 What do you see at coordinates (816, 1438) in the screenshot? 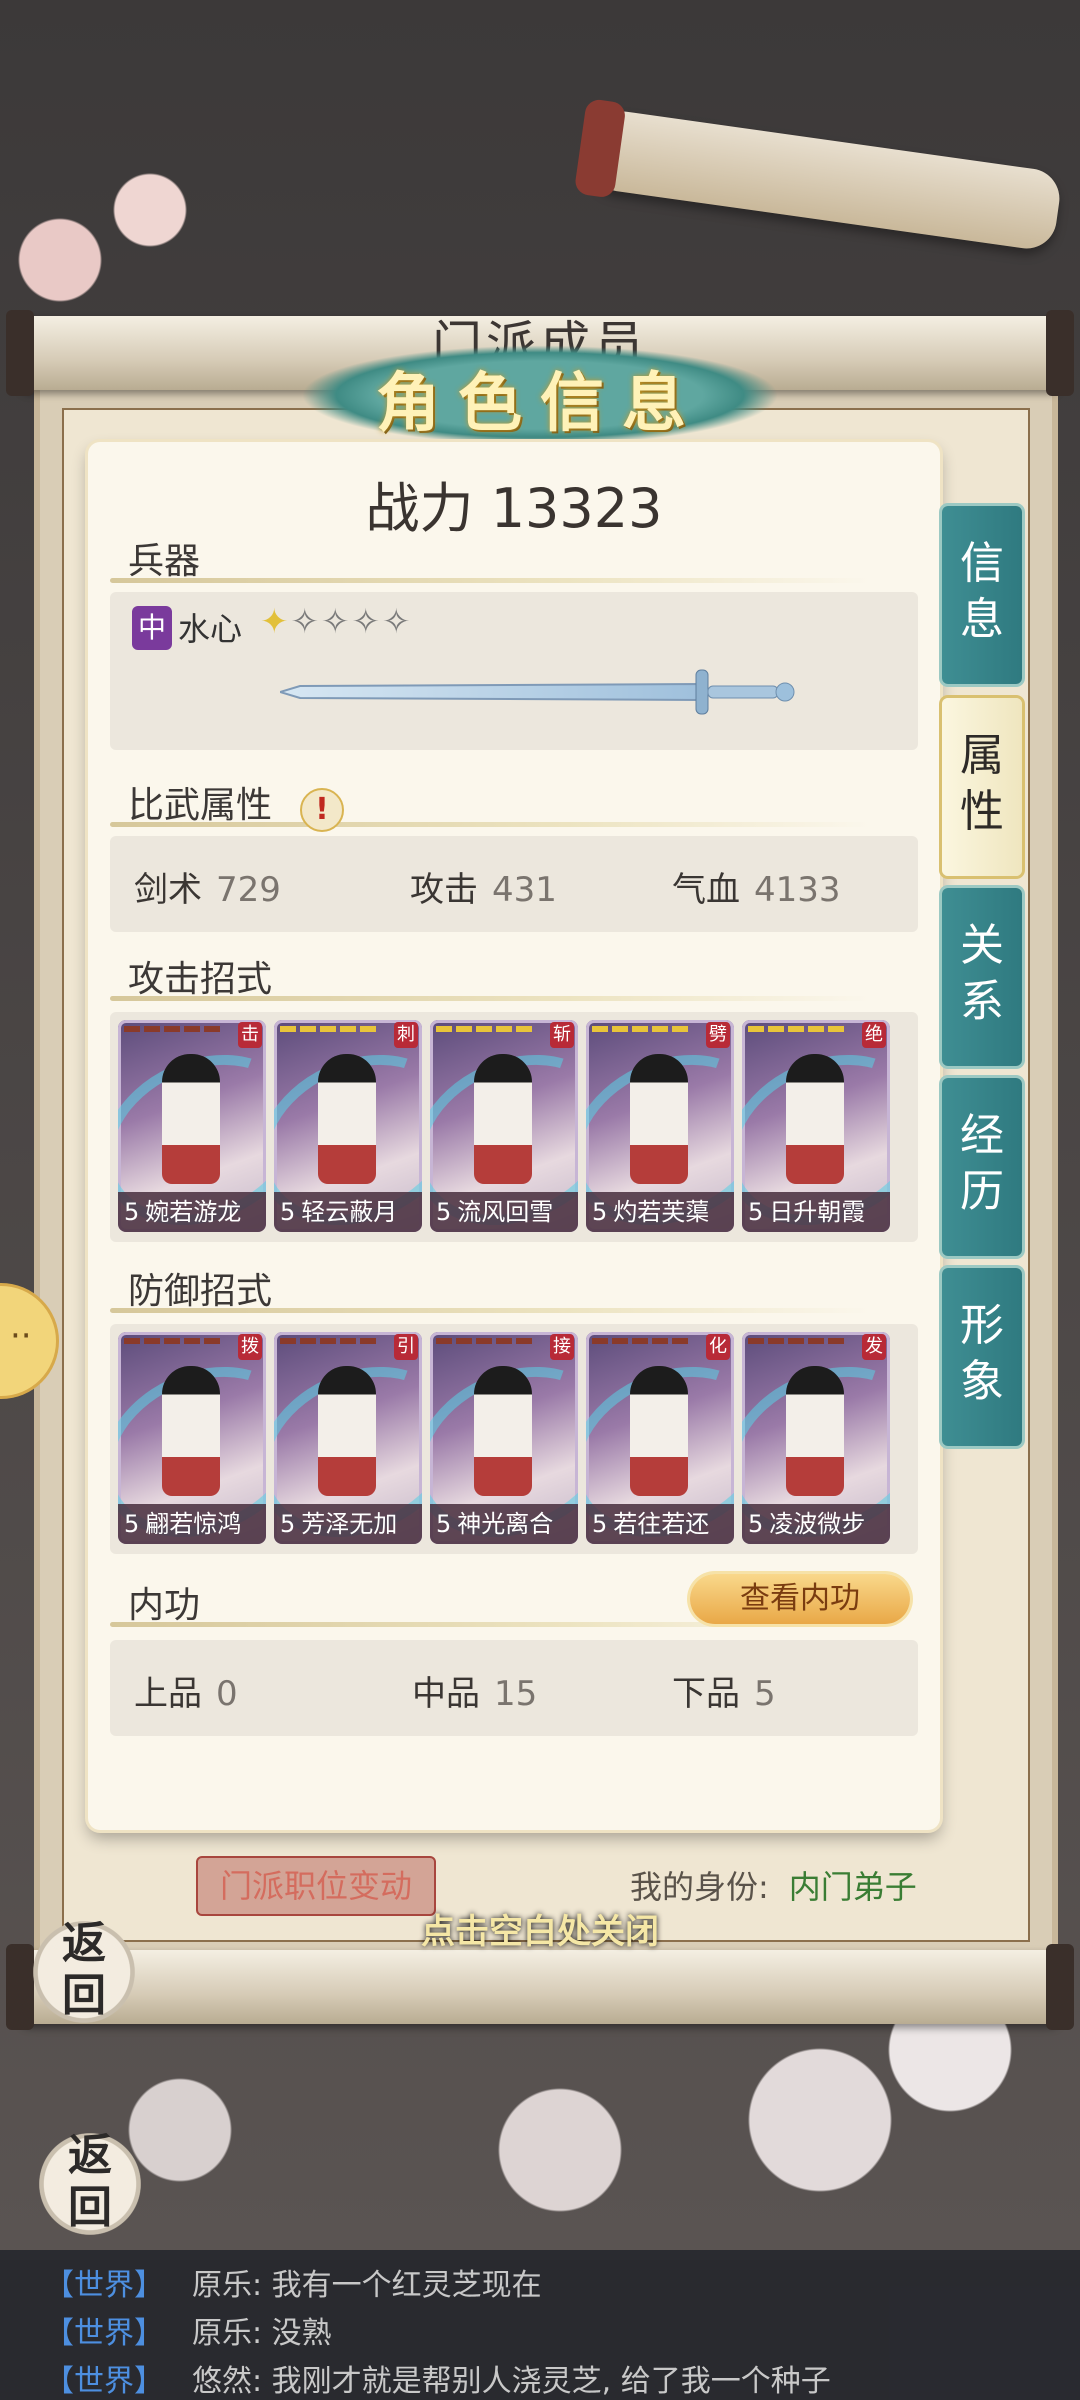
I see `move-card: 发 5 凌波微步` at bounding box center [816, 1438].